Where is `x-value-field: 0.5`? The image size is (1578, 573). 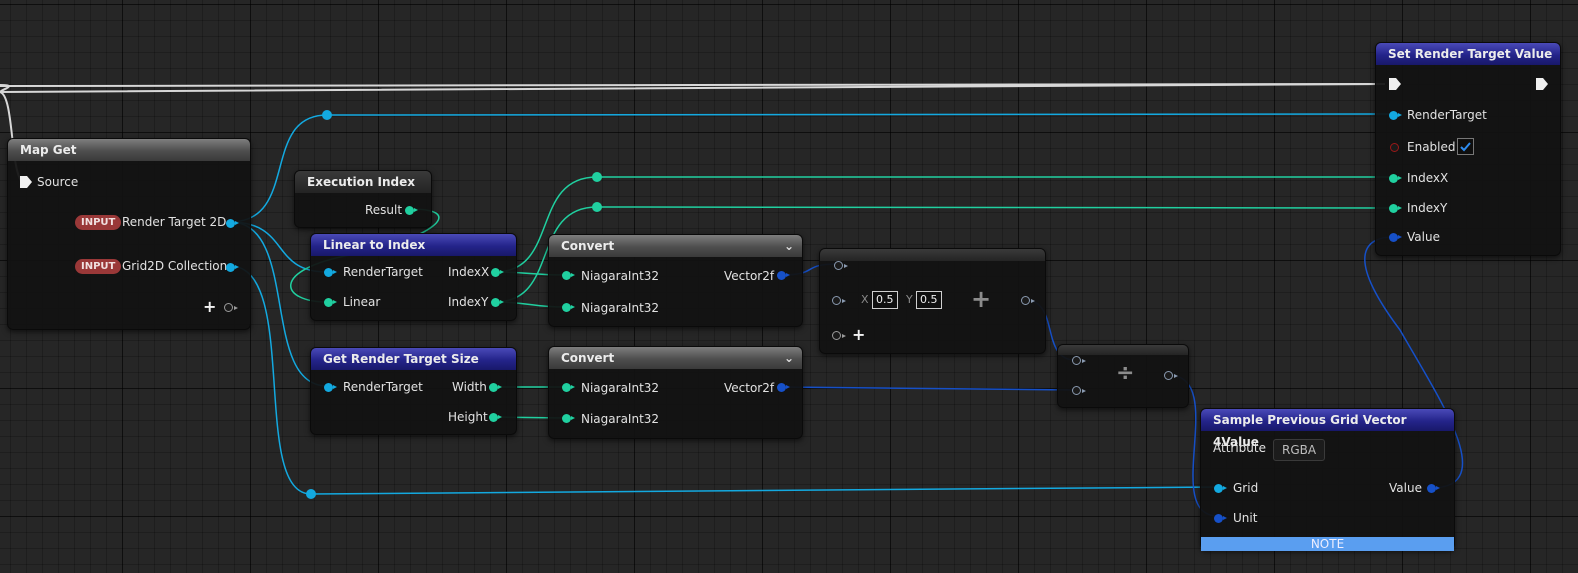
x-value-field: 0.5 is located at coordinates (885, 300).